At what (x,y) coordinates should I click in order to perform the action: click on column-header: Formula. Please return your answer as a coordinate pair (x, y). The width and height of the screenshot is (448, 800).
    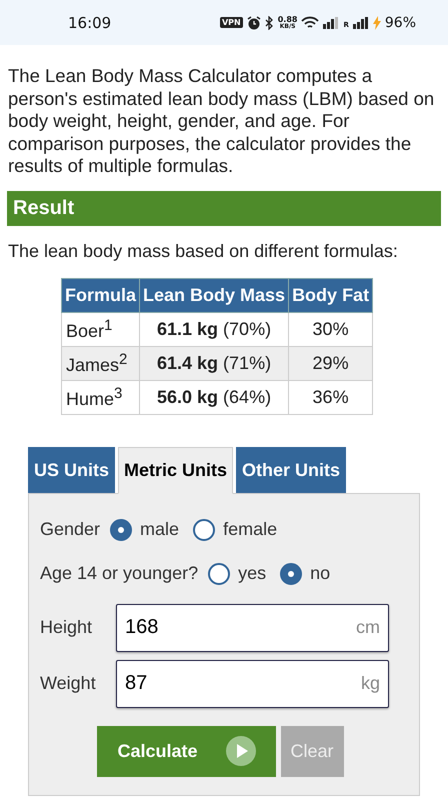
    Looking at the image, I should click on (101, 295).